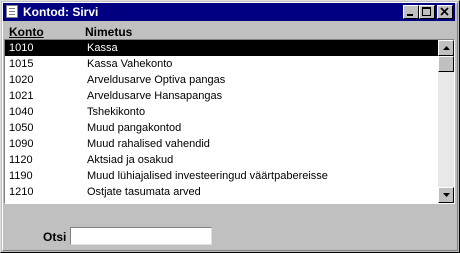 The height and width of the screenshot is (253, 460). Describe the element at coordinates (26, 32) in the screenshot. I see `column-header-konto: Konto` at that location.